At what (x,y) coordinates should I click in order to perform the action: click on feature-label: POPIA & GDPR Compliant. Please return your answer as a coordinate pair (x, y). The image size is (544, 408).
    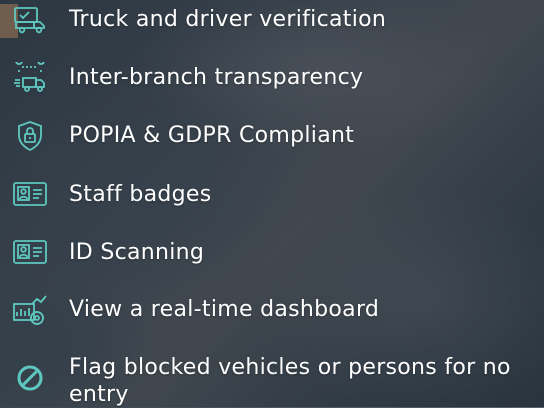
    Looking at the image, I should click on (212, 135).